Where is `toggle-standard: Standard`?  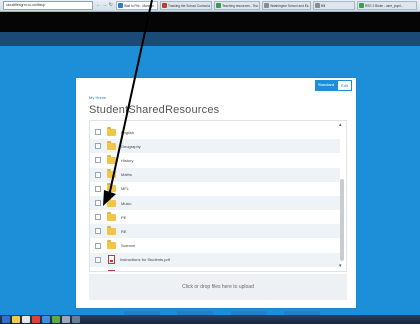
toggle-standard: Standard is located at coordinates (326, 85).